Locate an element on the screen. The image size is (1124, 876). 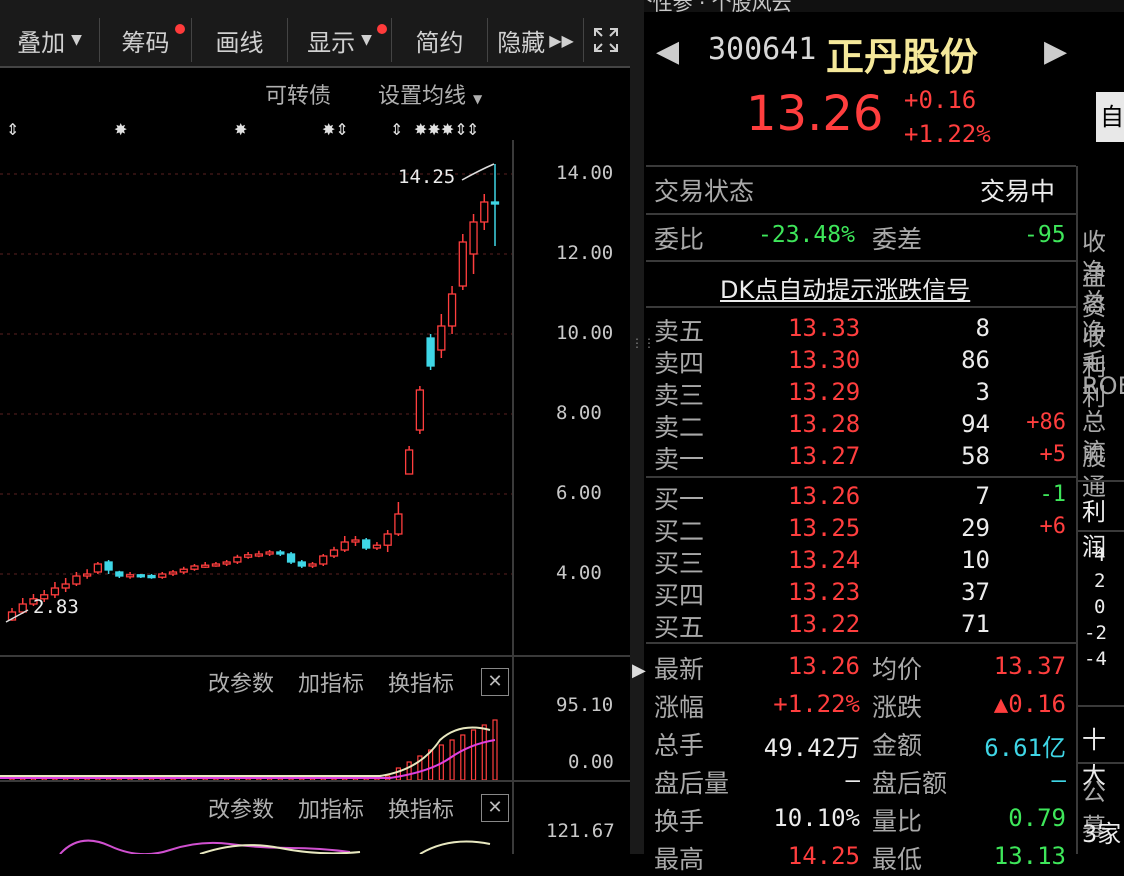
buy_orders-level-price: 13.23 is located at coordinates (824, 592).